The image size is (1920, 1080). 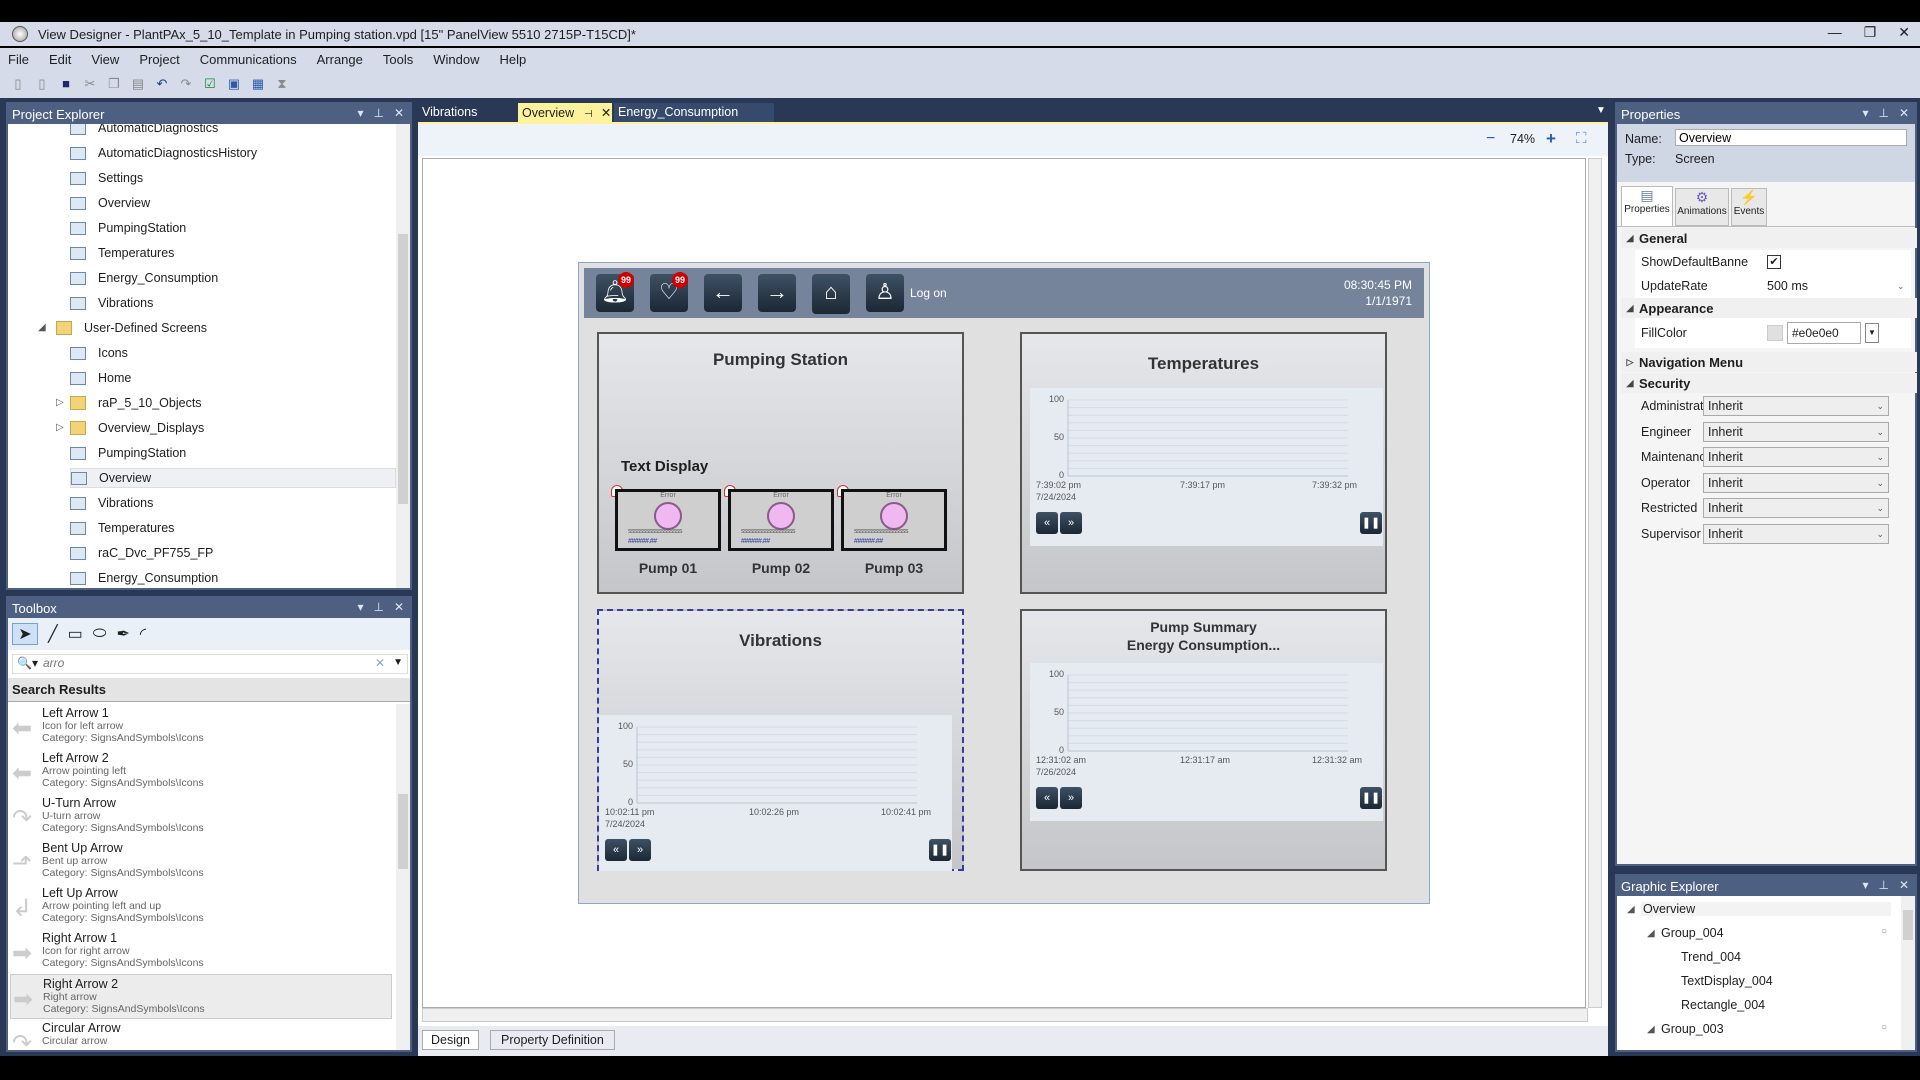 I want to click on pen-tool-icon: ✒, so click(x=122, y=634).